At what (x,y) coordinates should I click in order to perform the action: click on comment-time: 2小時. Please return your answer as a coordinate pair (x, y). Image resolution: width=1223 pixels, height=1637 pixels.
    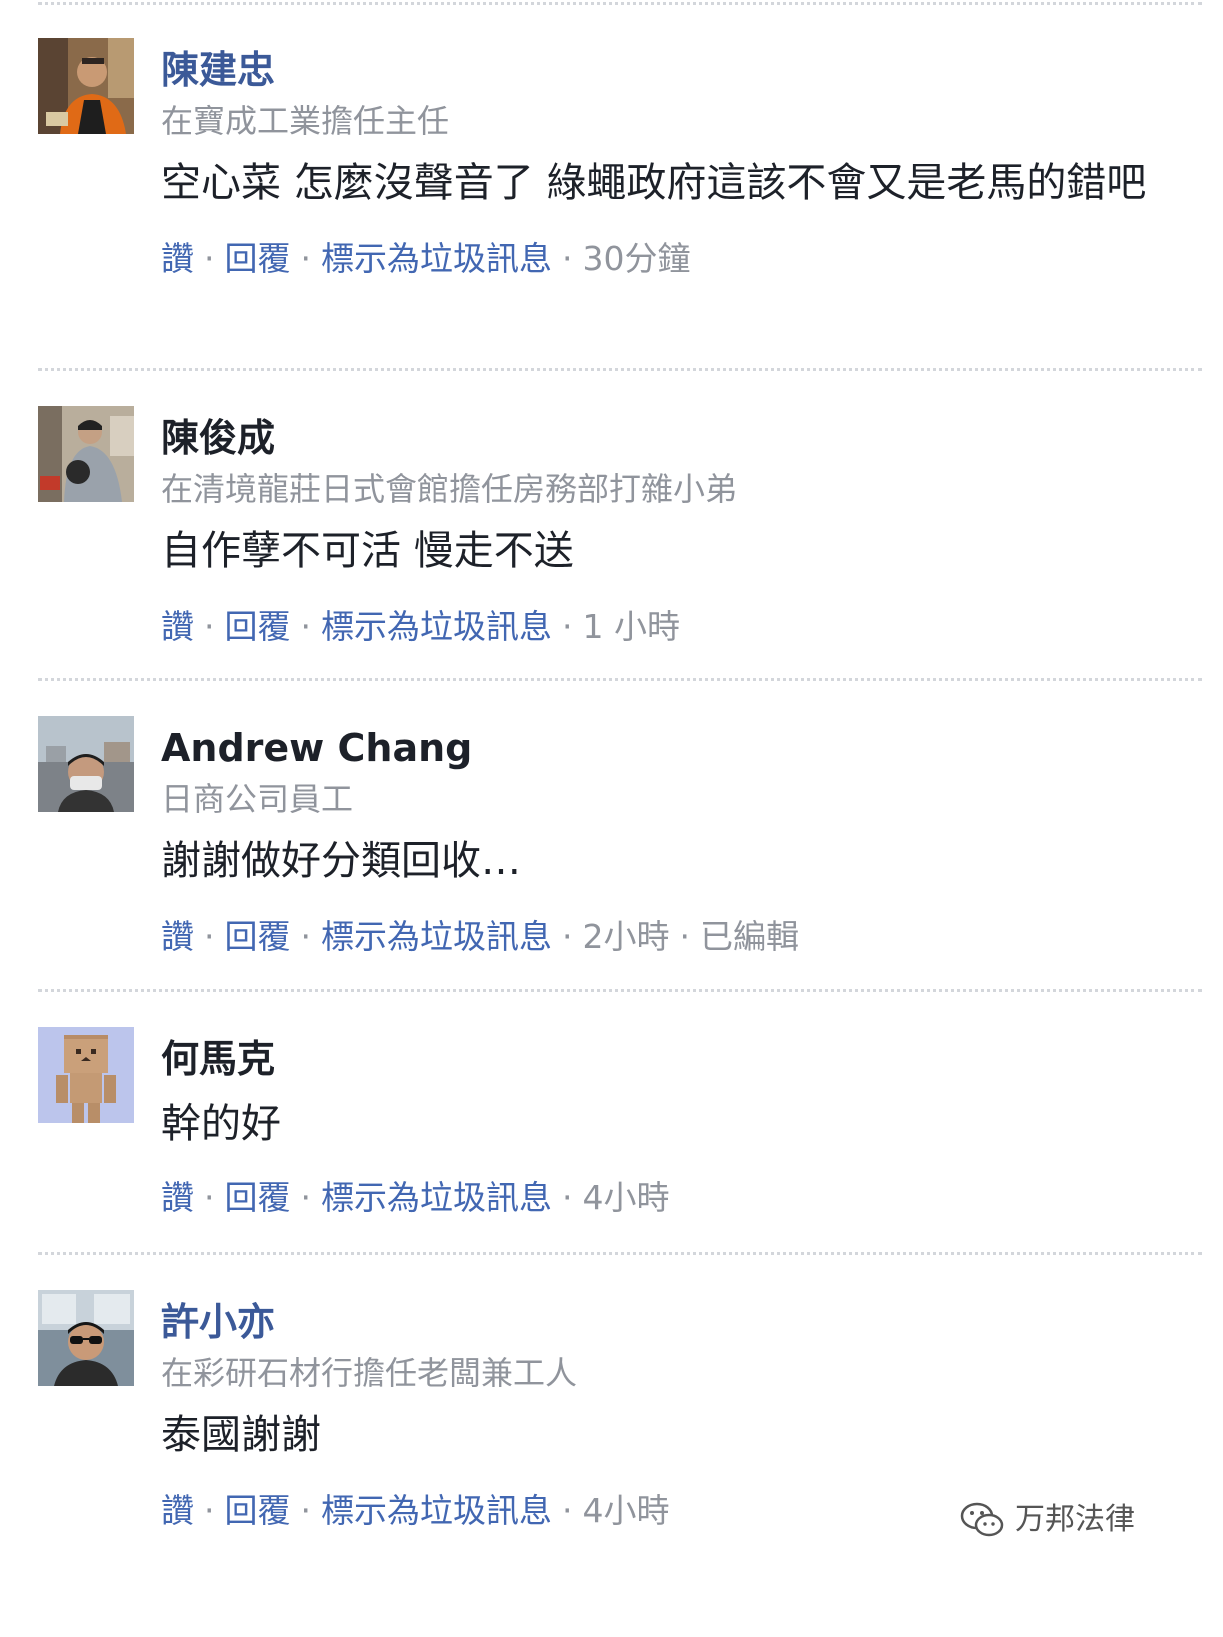
    Looking at the image, I should click on (626, 936).